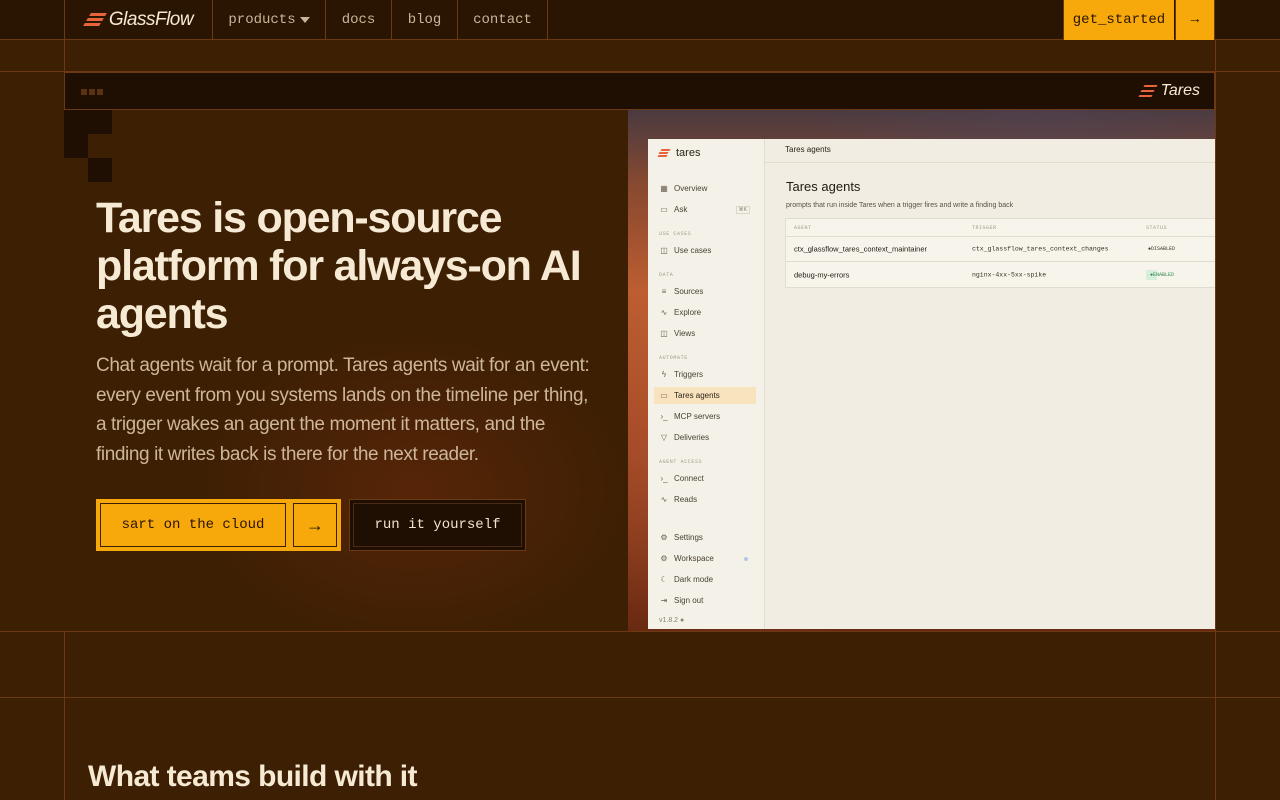 Image resolution: width=1280 pixels, height=800 pixels. What do you see at coordinates (639, 91) in the screenshot?
I see `hero-frame-bar: Tares` at bounding box center [639, 91].